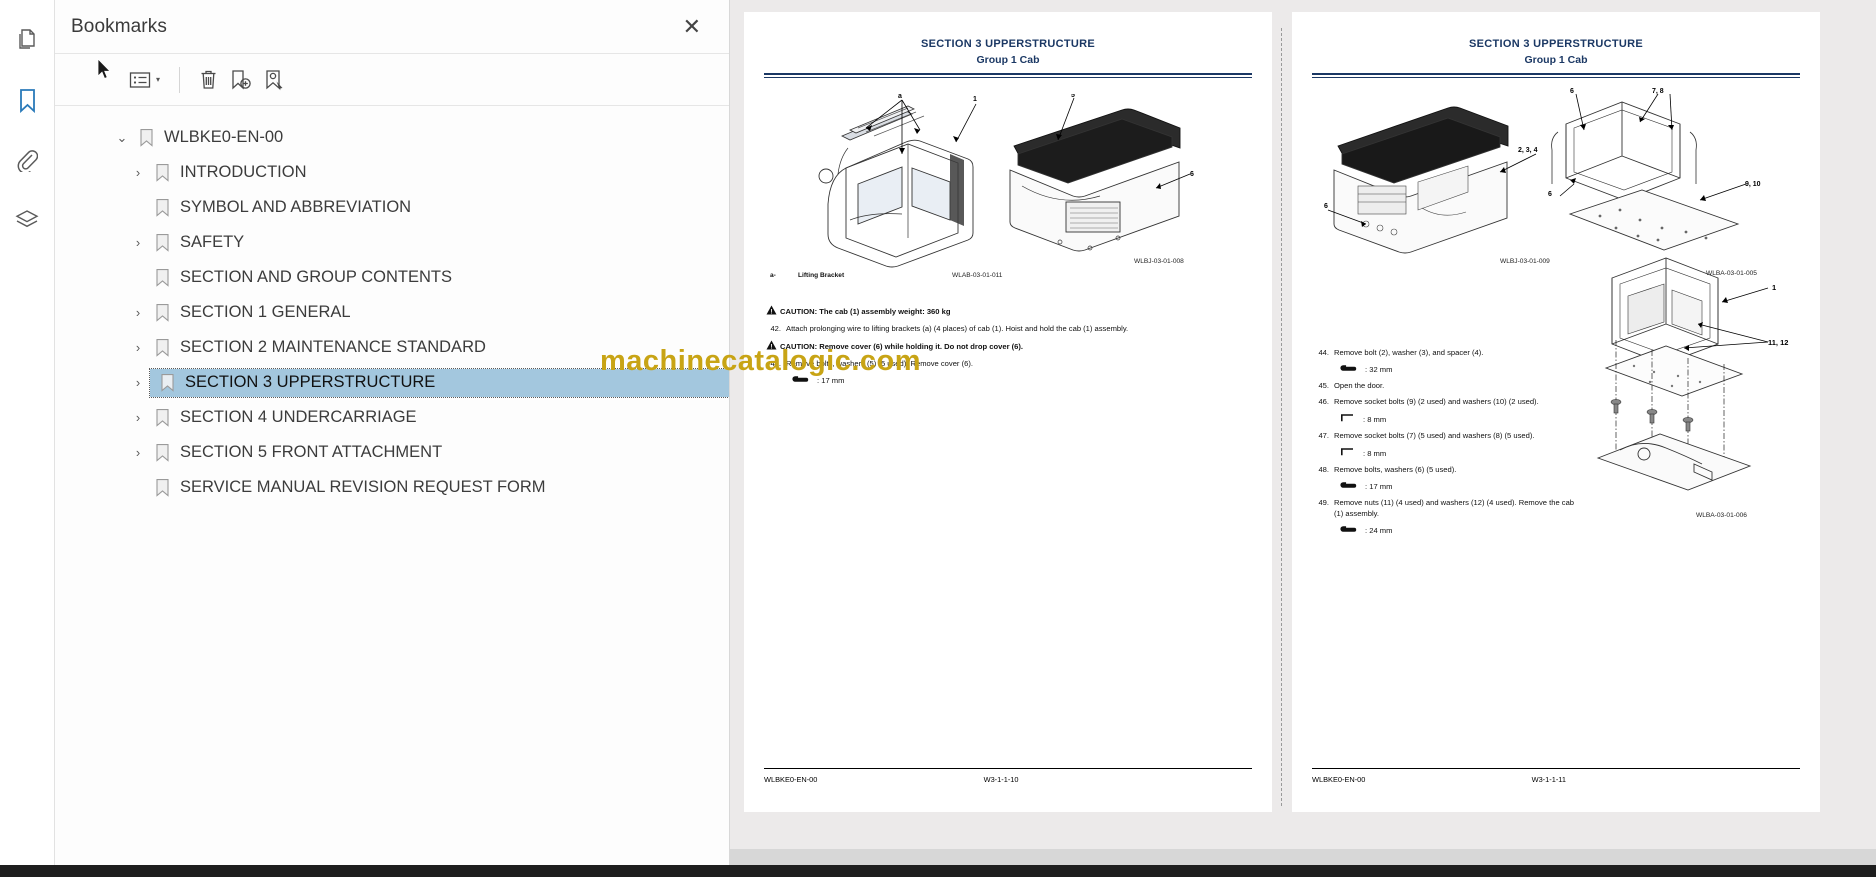  Describe the element at coordinates (938, 871) in the screenshot. I see `window-bottom-edge` at that location.